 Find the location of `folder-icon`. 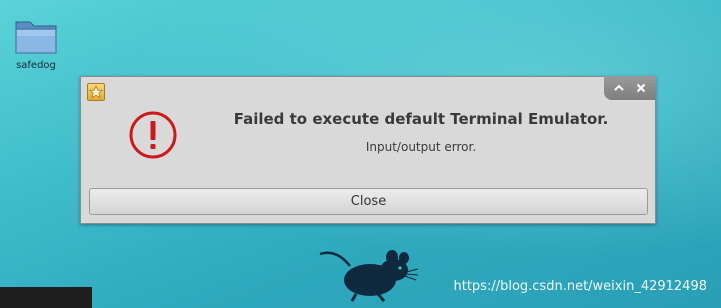

folder-icon is located at coordinates (36, 36).